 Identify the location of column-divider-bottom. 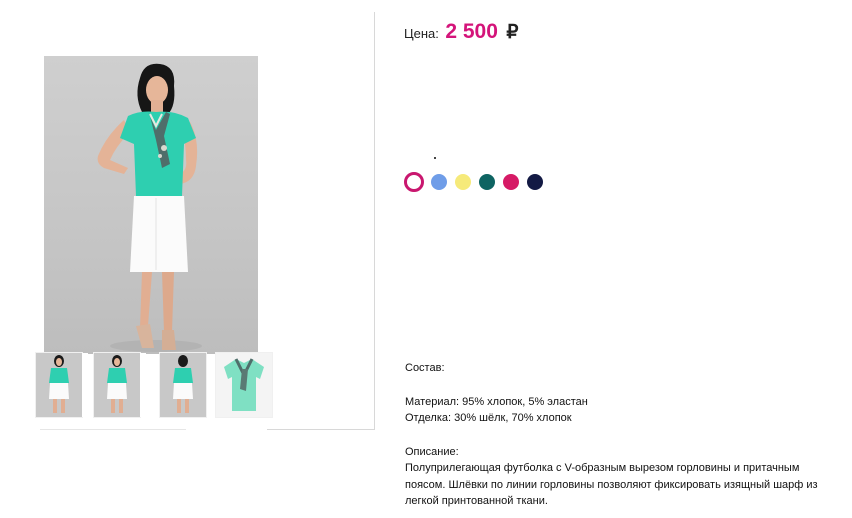
(321, 429).